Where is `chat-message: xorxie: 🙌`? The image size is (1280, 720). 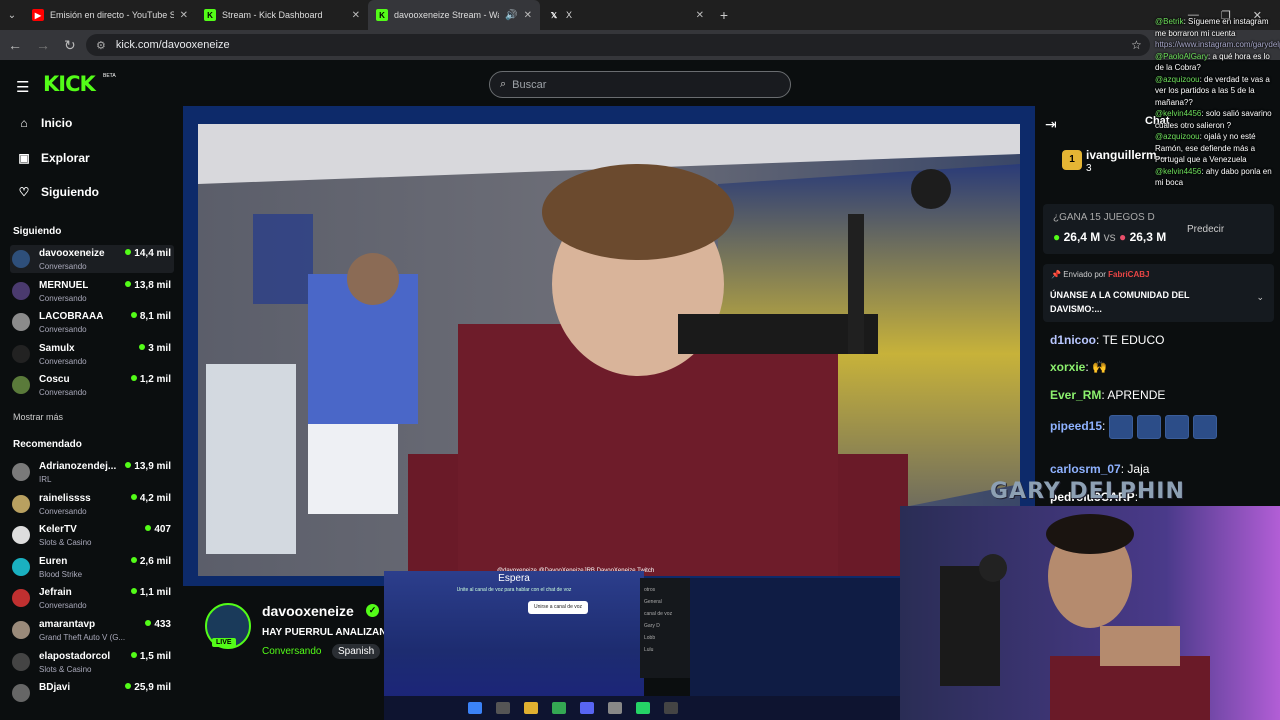 chat-message: xorxie: 🙌 is located at coordinates (1078, 367).